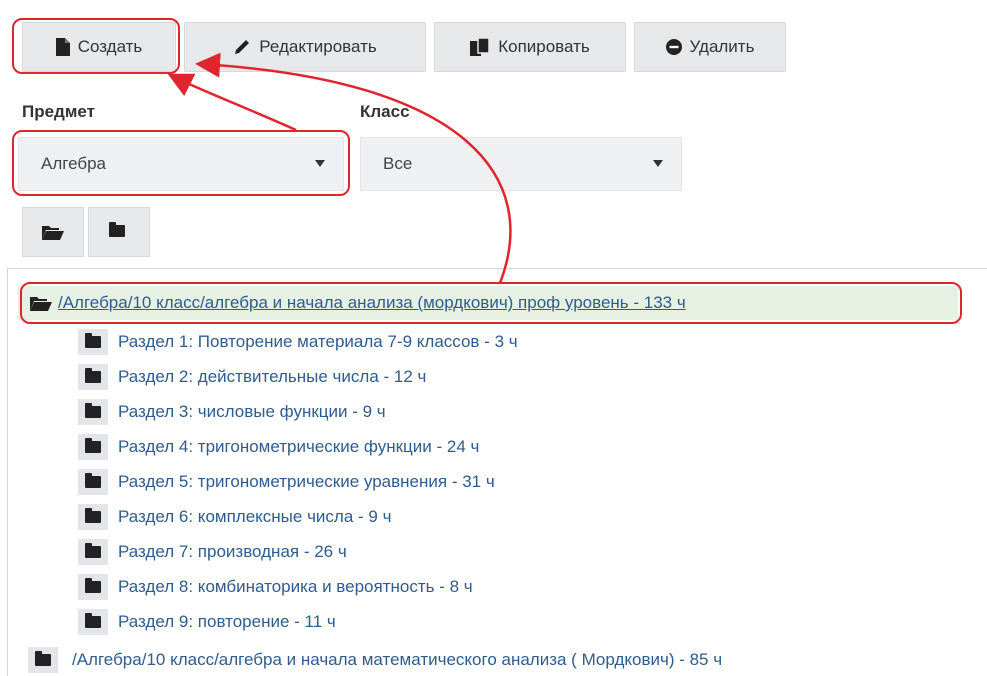 Image resolution: width=987 pixels, height=676 pixels. I want to click on tree-section-6: Раздел 6: комплексные числа - 9 ч, so click(234, 517).